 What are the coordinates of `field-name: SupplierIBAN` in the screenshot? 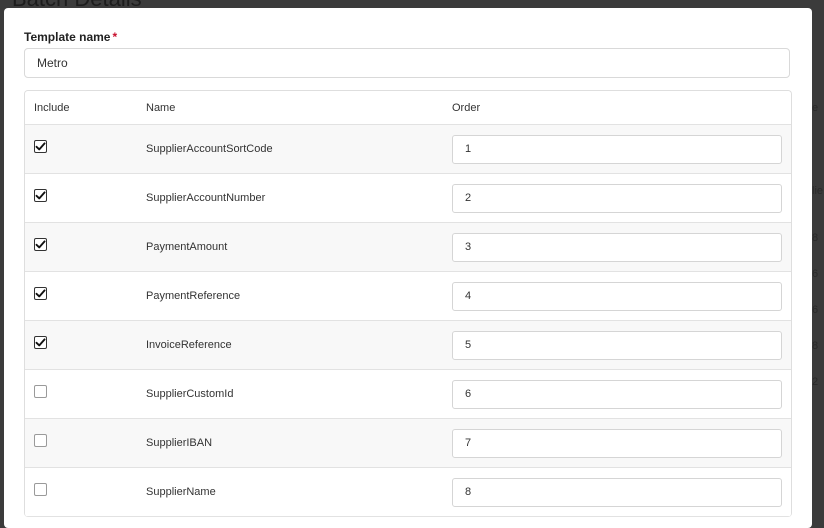 It's located at (179, 443).